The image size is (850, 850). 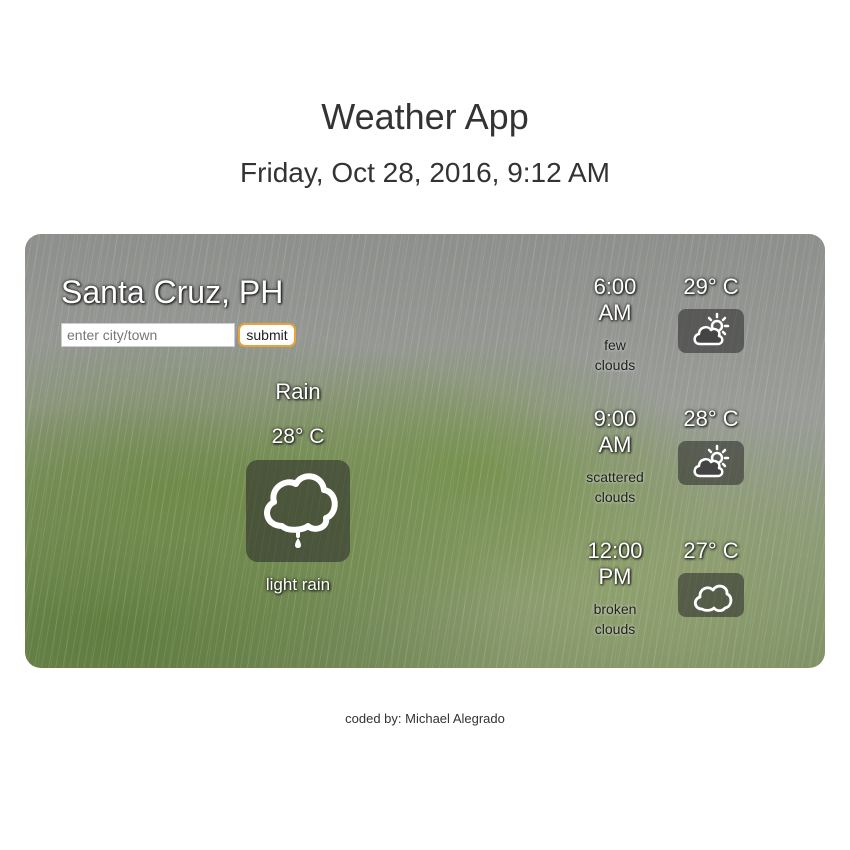 I want to click on forecast-desc-line: few, so click(x=615, y=345).